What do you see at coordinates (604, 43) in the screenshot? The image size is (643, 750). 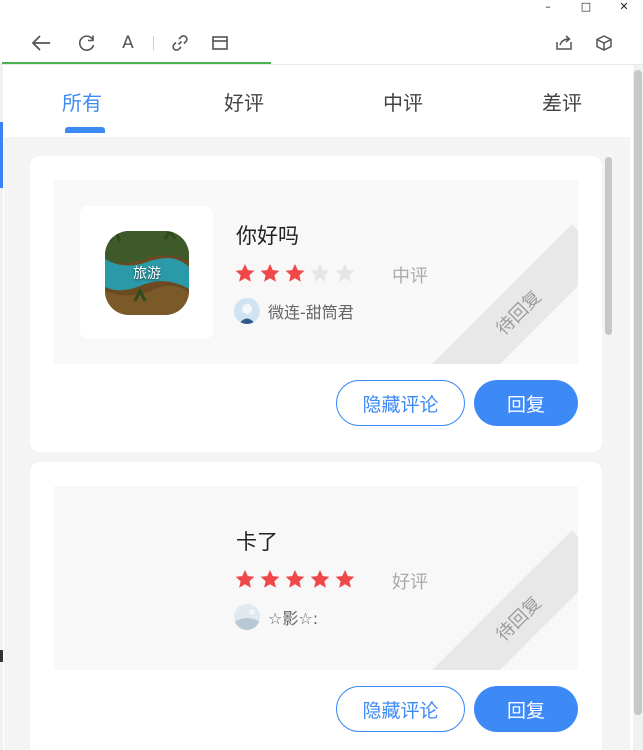 I see `cube-icon` at bounding box center [604, 43].